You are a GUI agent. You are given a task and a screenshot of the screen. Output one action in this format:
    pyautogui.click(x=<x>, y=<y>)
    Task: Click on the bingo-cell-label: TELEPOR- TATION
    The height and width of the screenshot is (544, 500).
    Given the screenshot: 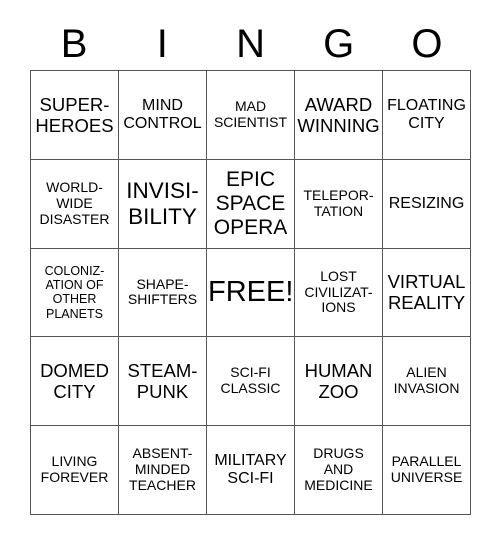 What is the action you would take?
    pyautogui.click(x=338, y=202)
    